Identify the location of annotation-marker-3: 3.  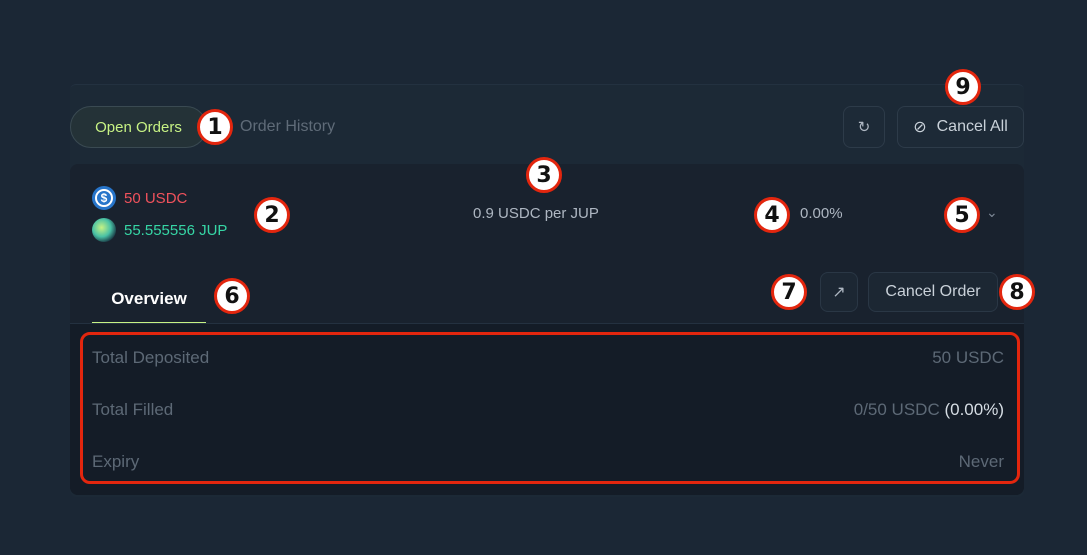
(544, 175).